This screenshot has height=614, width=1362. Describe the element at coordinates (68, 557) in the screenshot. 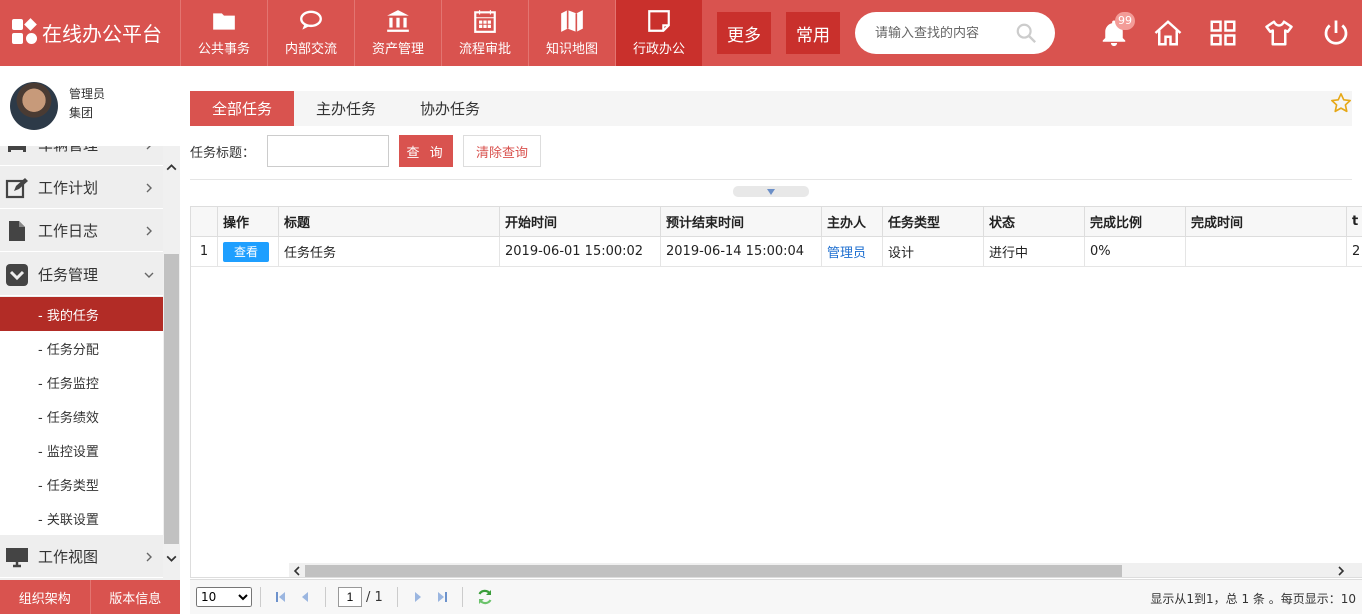

I see `sidebar-item-label: 工作视图` at that location.